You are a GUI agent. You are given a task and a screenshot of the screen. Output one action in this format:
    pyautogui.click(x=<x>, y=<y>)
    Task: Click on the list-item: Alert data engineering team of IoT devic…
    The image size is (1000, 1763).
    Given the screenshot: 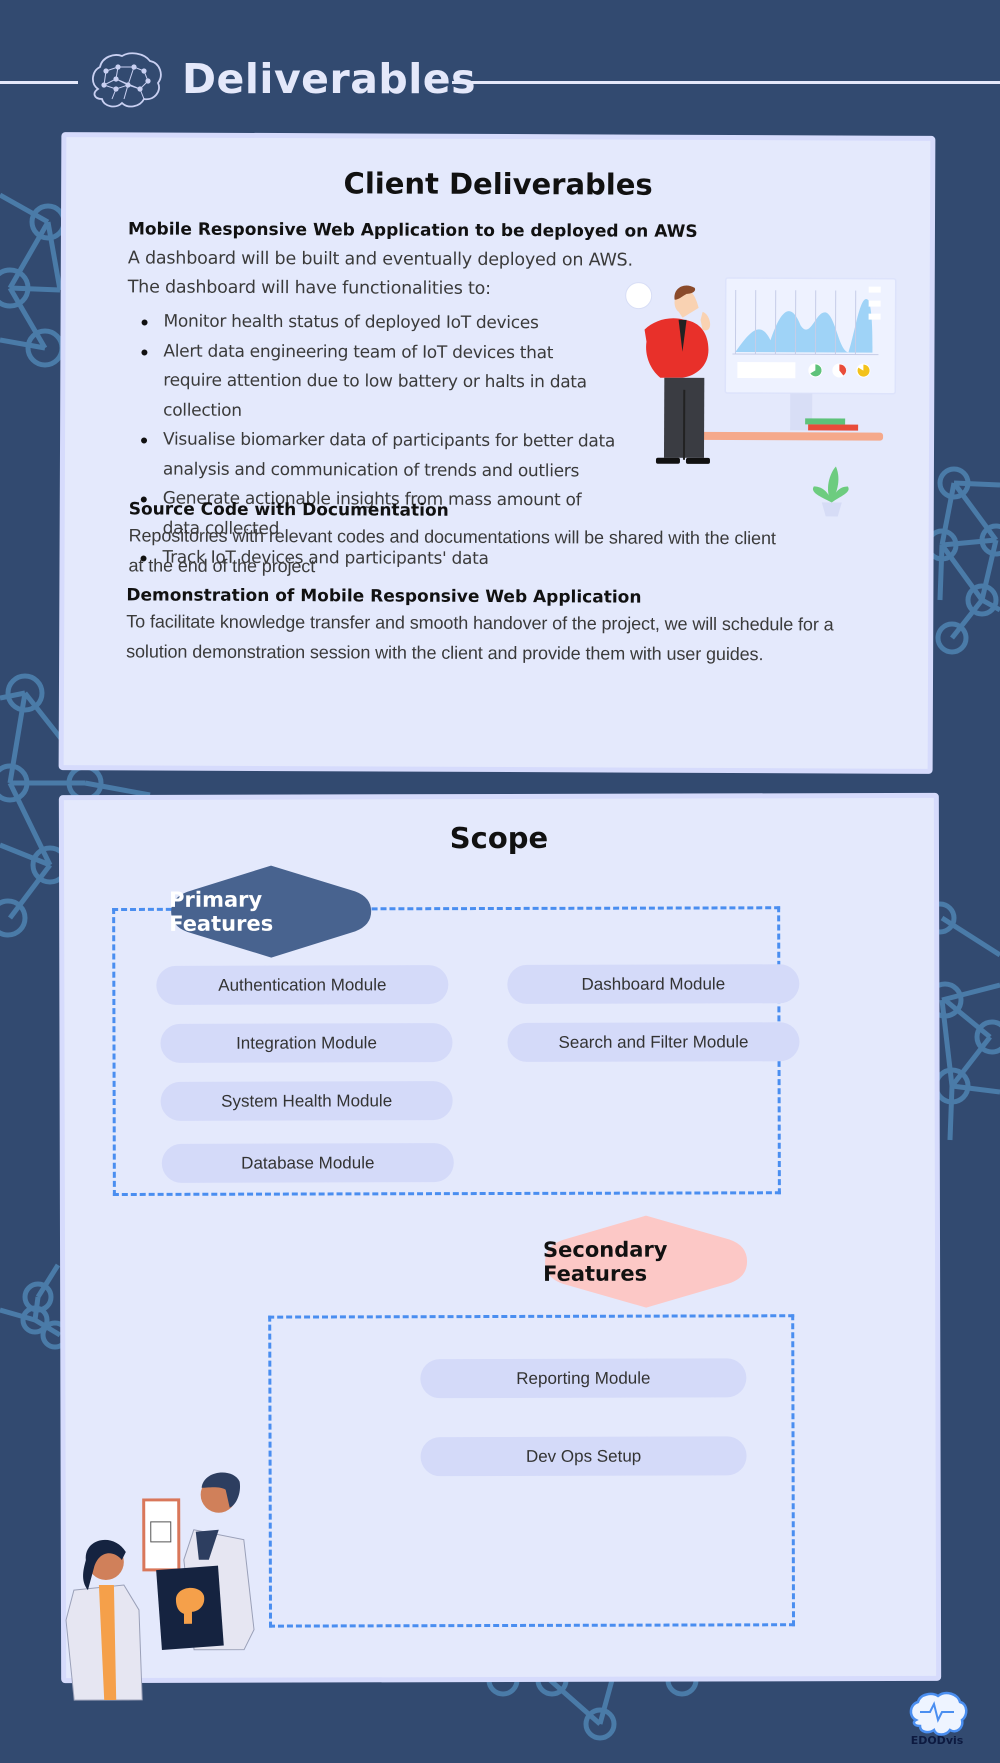 What is the action you would take?
    pyautogui.click(x=375, y=382)
    